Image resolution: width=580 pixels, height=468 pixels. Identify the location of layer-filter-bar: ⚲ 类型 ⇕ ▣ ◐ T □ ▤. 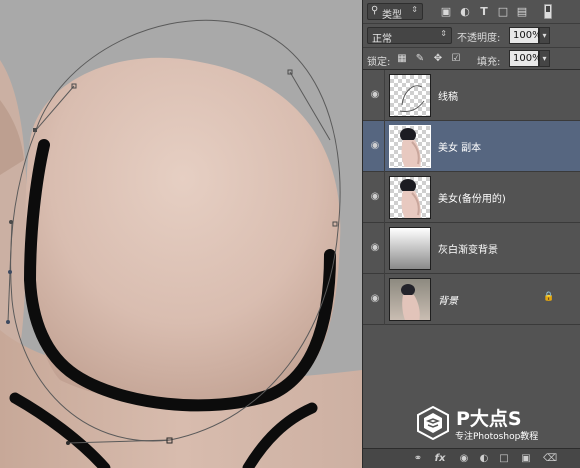
(471, 12).